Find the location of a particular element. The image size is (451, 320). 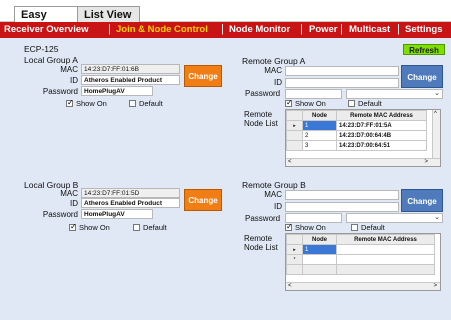

remote-a-password-label: Password is located at coordinates (263, 93).